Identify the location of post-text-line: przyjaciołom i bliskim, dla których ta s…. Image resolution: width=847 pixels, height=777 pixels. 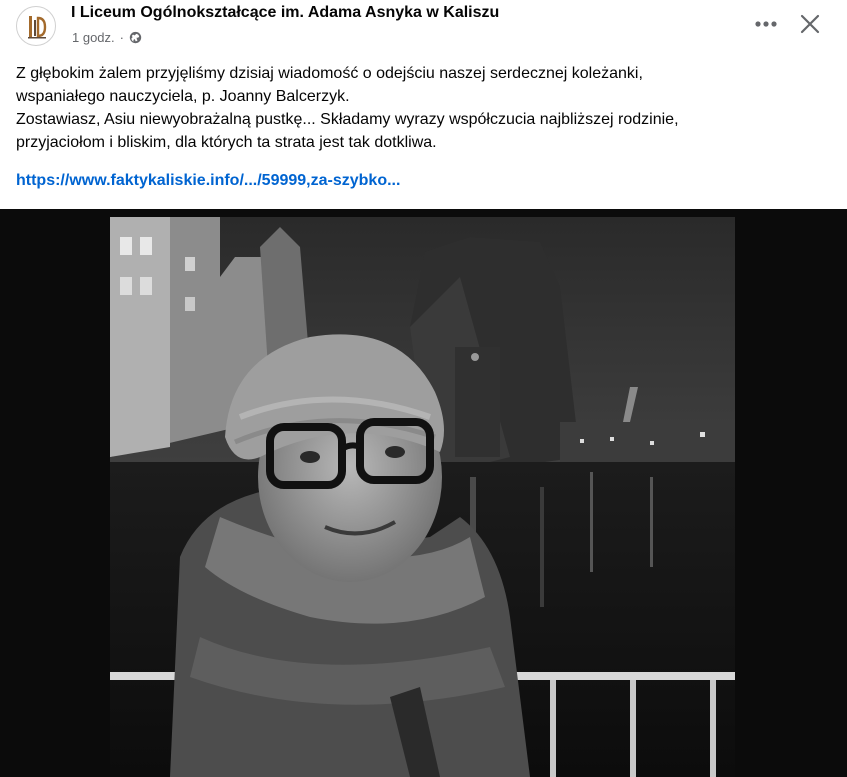
(226, 142).